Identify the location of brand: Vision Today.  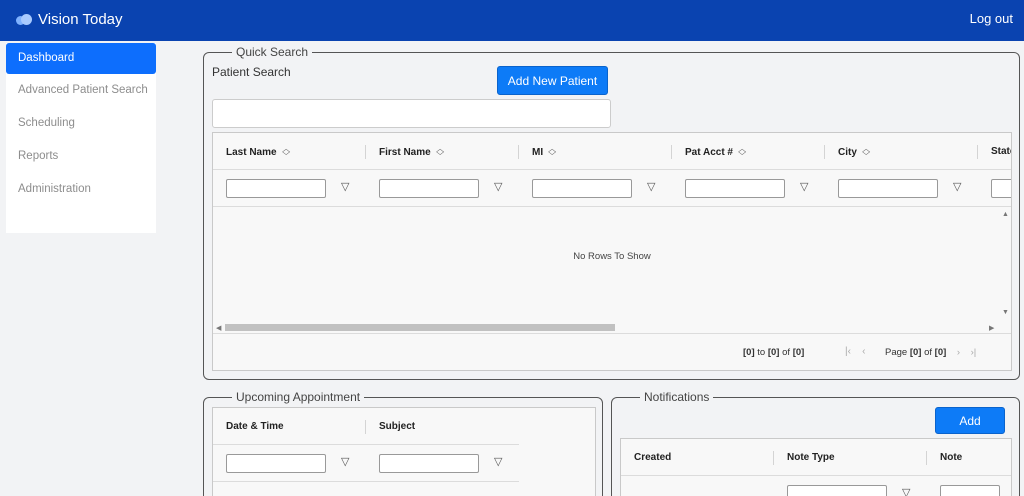
(69, 19).